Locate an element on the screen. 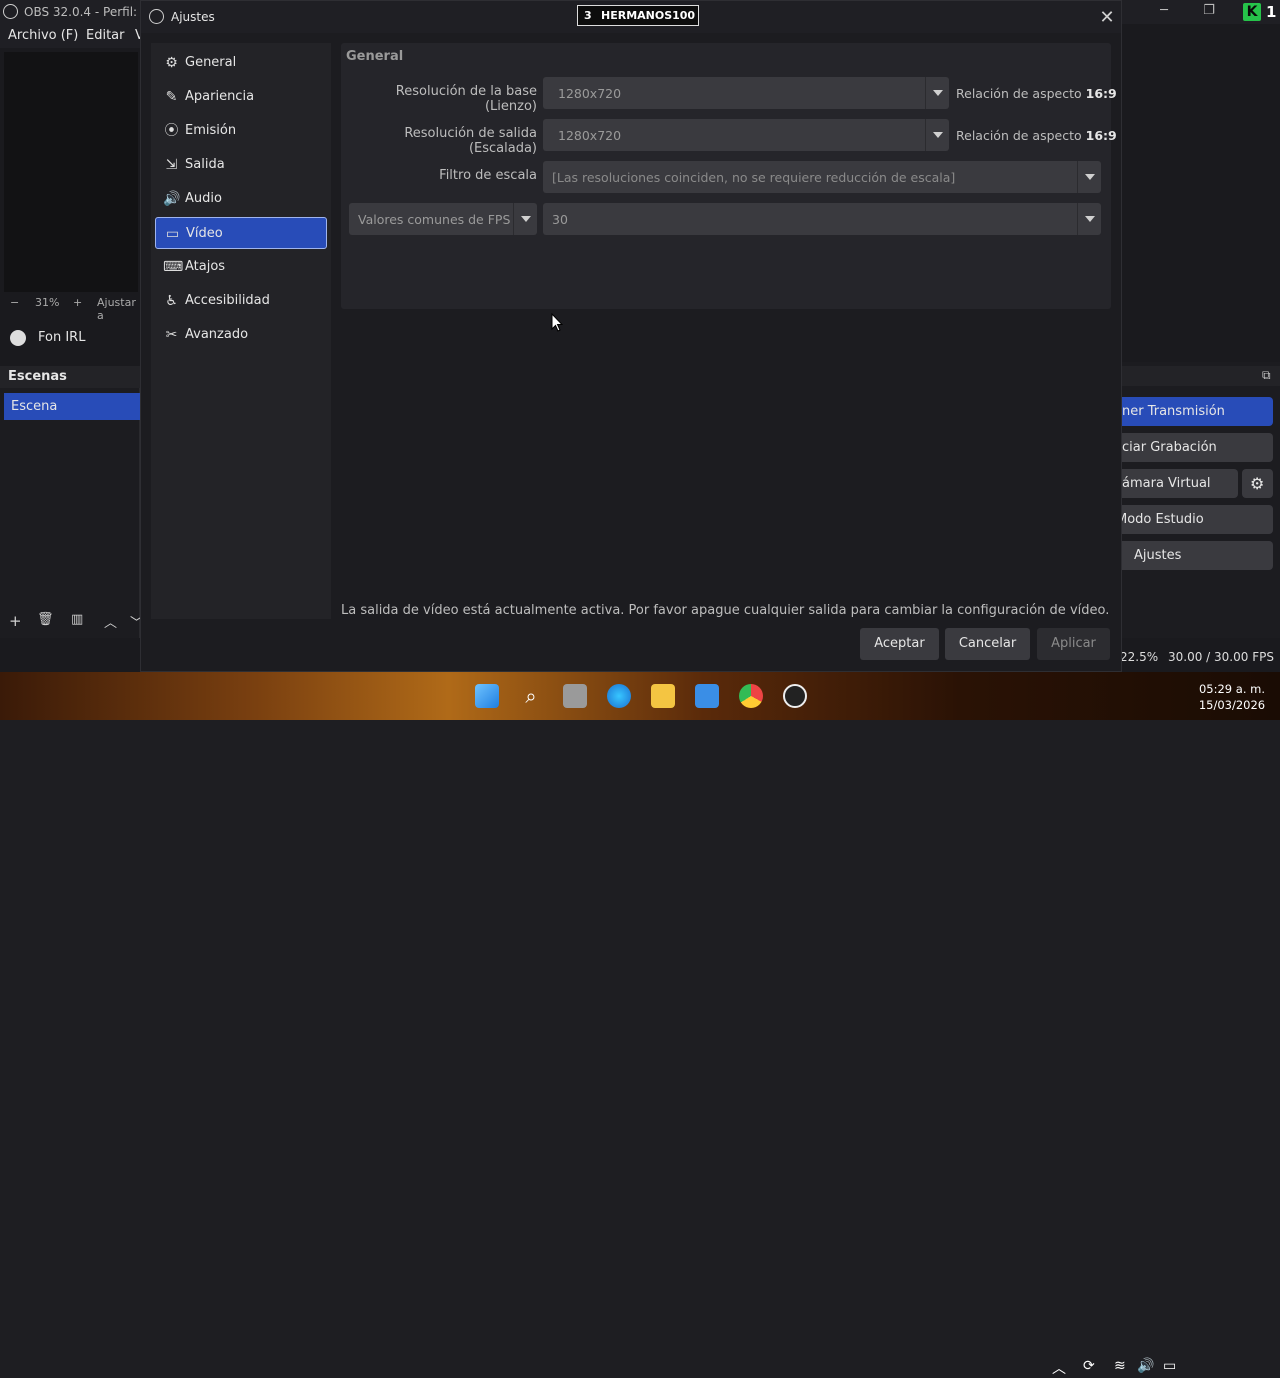 This screenshot has height=1378, width=1280. nav-label: Audio is located at coordinates (203, 198).